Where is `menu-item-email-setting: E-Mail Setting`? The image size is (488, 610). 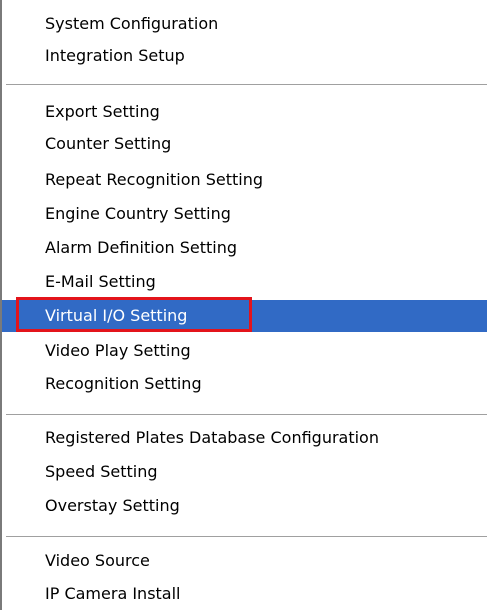 menu-item-email-setting: E-Mail Setting is located at coordinates (244, 282).